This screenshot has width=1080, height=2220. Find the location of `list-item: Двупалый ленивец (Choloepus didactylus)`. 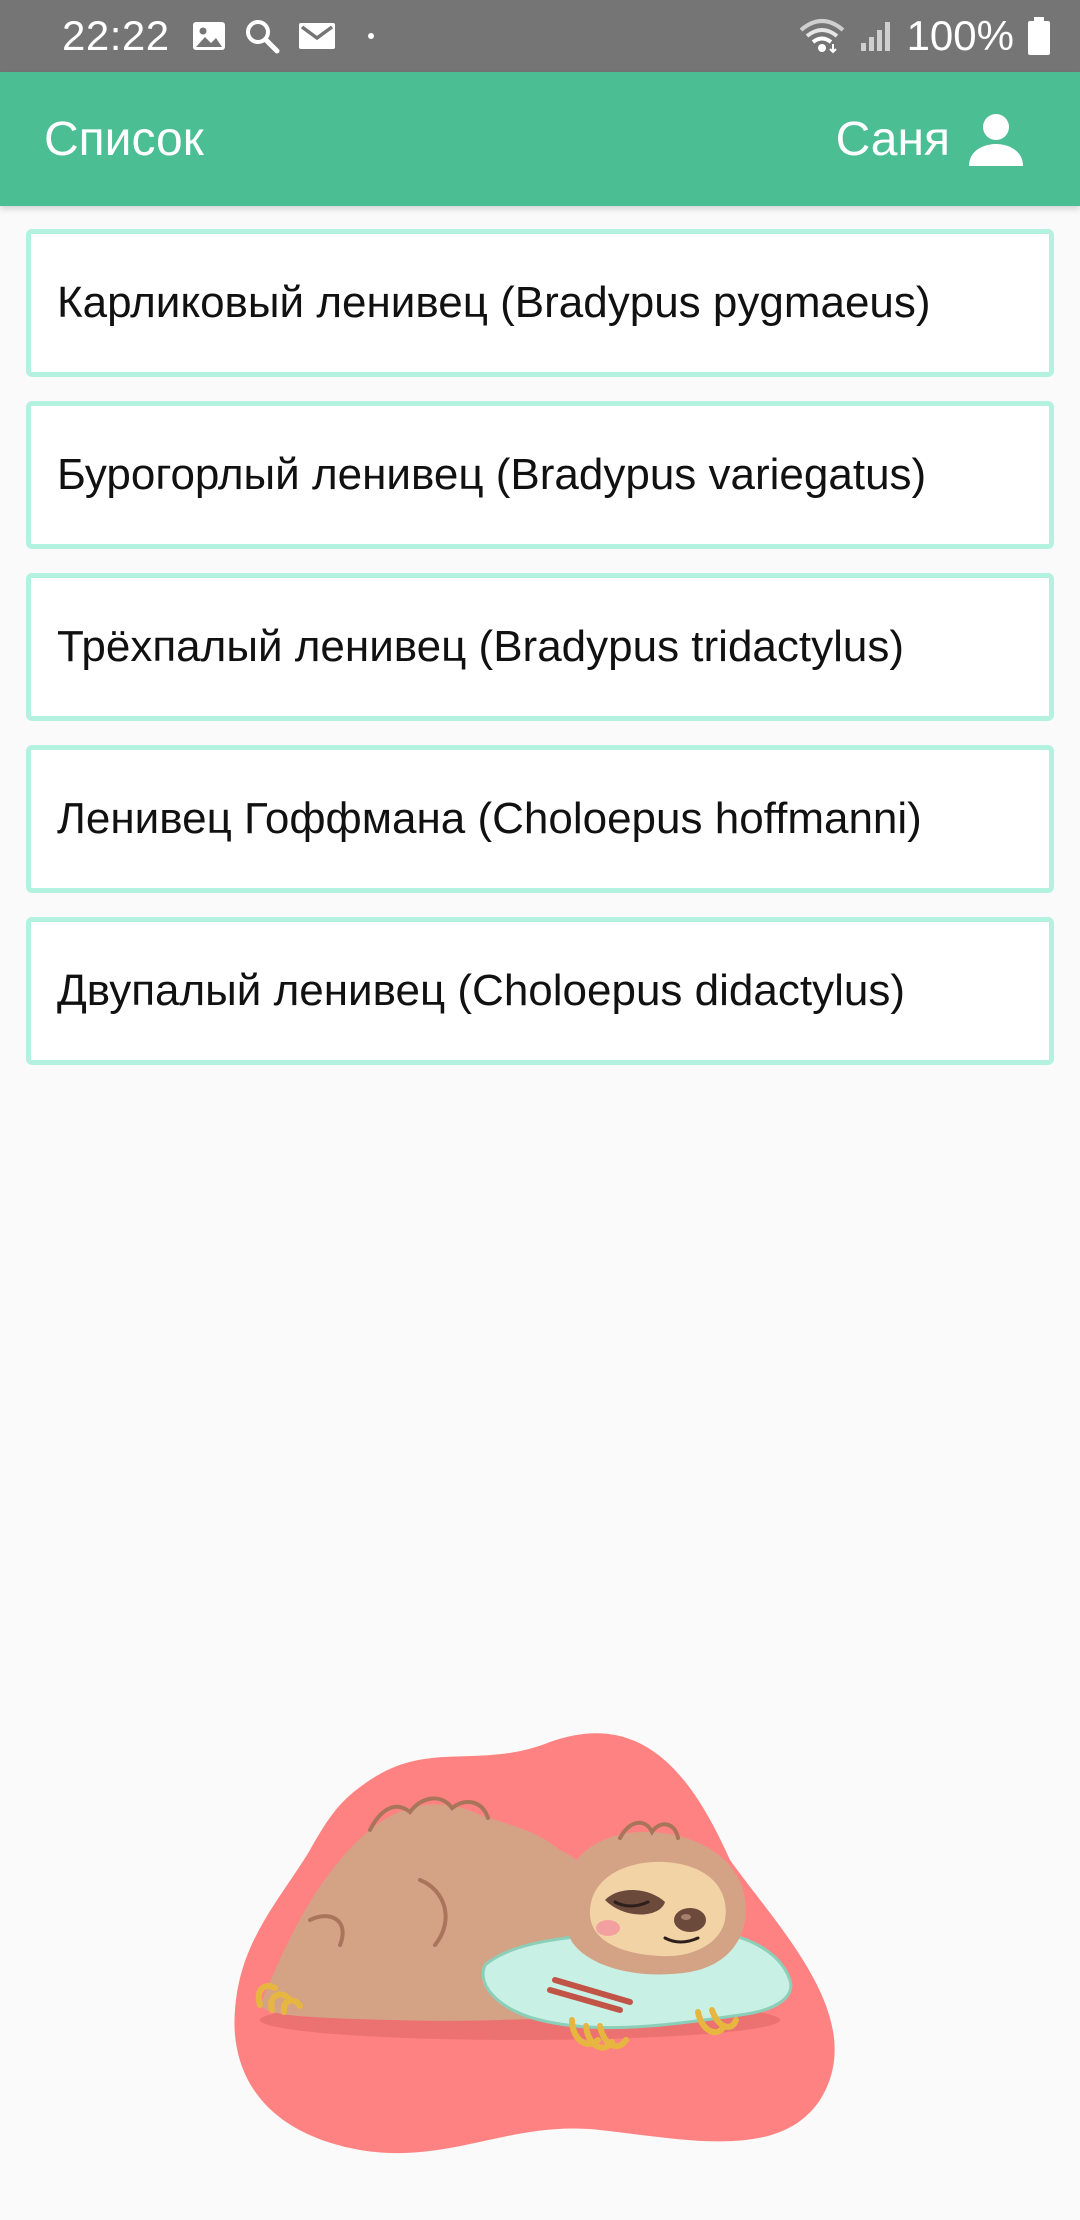

list-item: Двупалый ленивец (Choloepus didactylus) is located at coordinates (540, 991).